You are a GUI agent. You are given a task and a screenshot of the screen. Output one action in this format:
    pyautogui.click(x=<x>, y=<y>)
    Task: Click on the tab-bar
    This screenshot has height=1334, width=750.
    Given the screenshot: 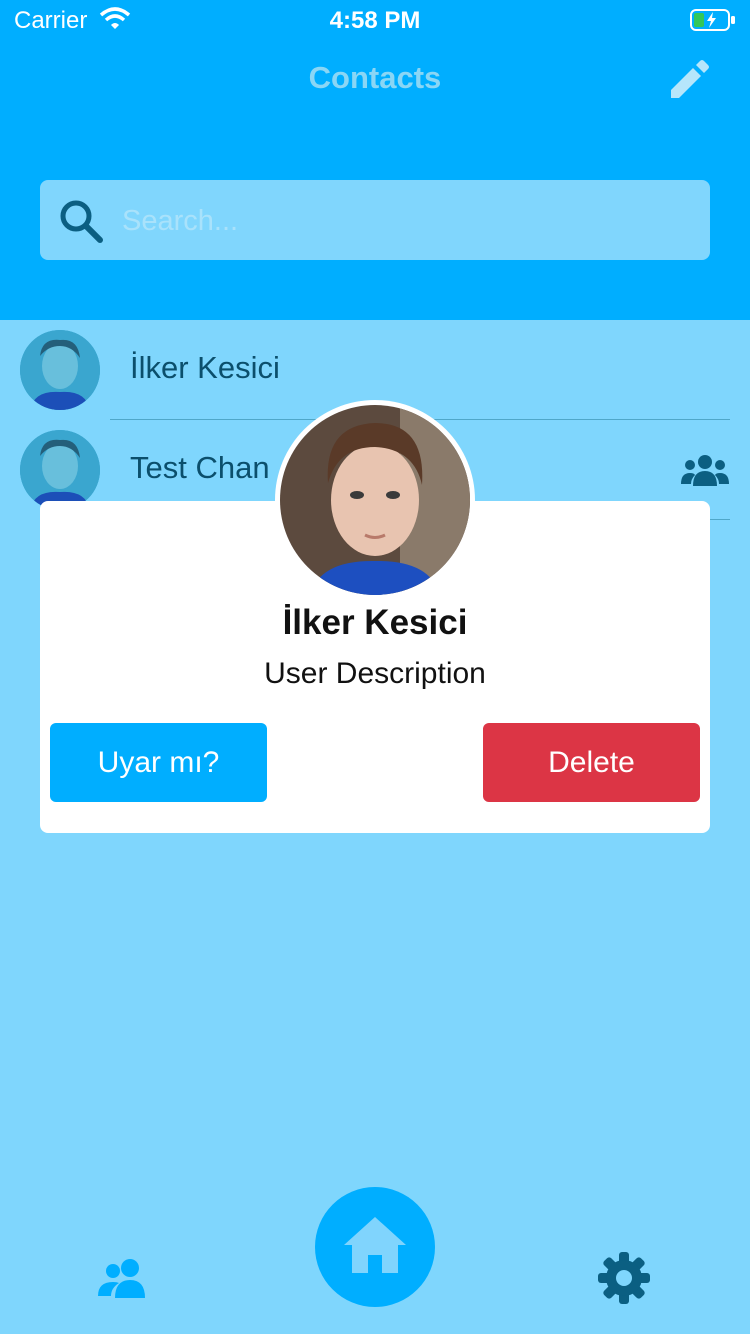 What is the action you would take?
    pyautogui.click(x=375, y=1260)
    